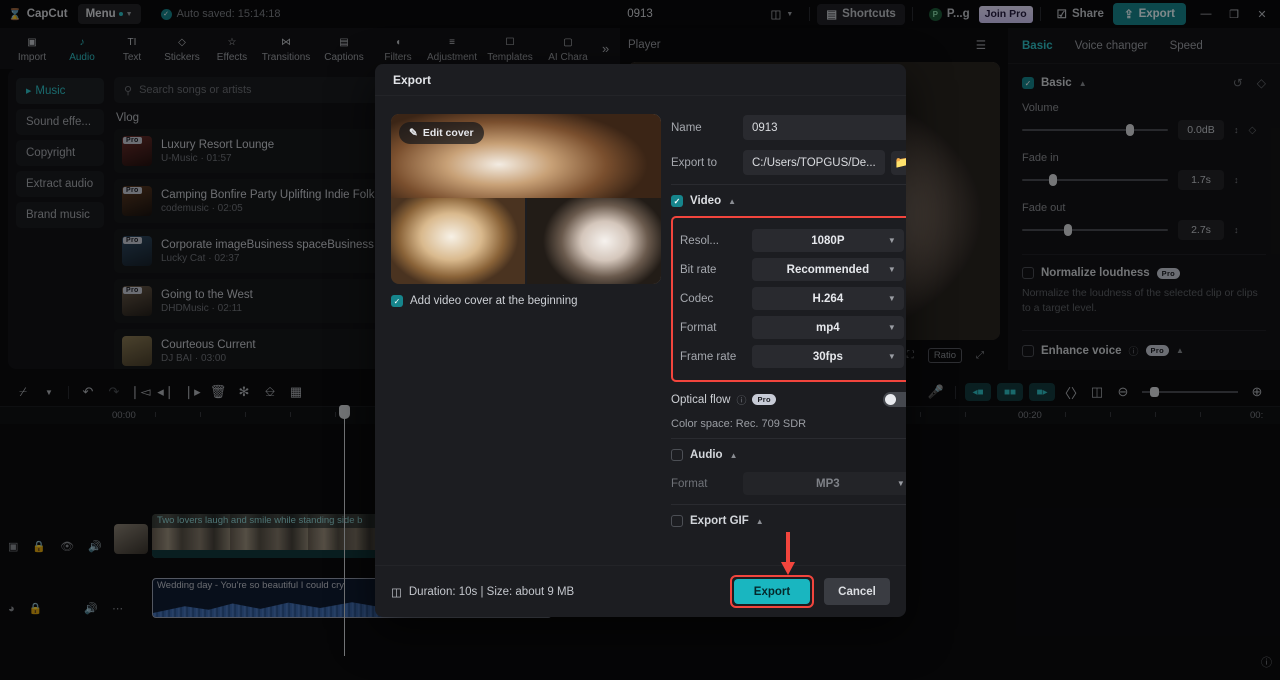 The width and height of the screenshot is (1280, 680). I want to click on bitrate-label: Bit rate, so click(698, 269).